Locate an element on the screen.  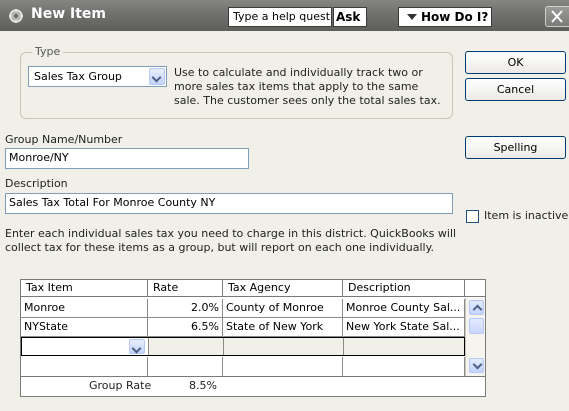
rate-cell: 6.5% is located at coordinates (185, 327).